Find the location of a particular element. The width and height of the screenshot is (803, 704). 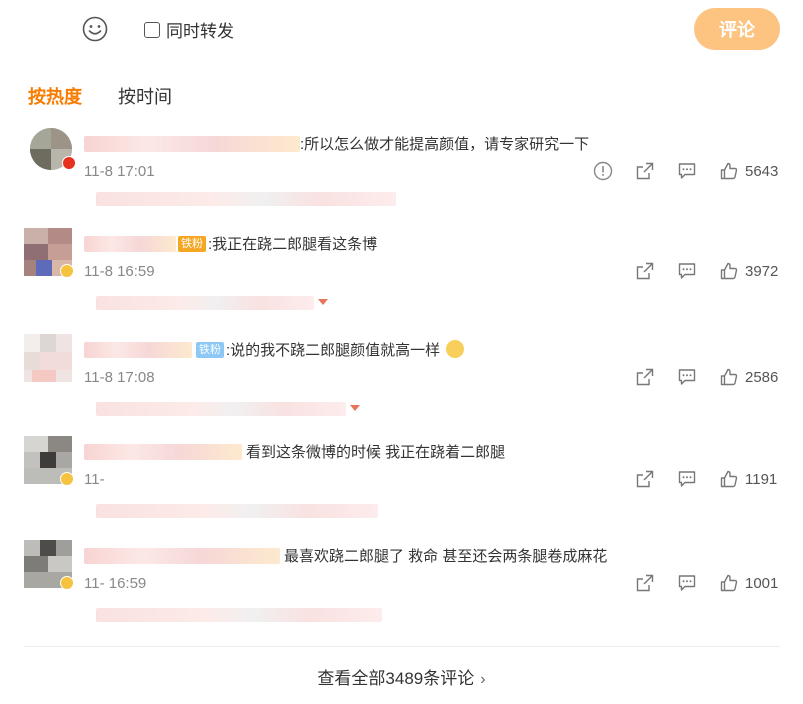

repost-label: 同时转发 is located at coordinates (200, 31).